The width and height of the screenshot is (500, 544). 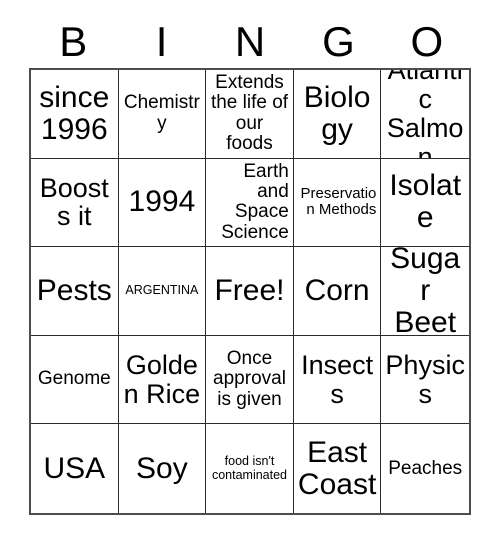 I want to click on bingo-cell-label: Pests, so click(x=74, y=290).